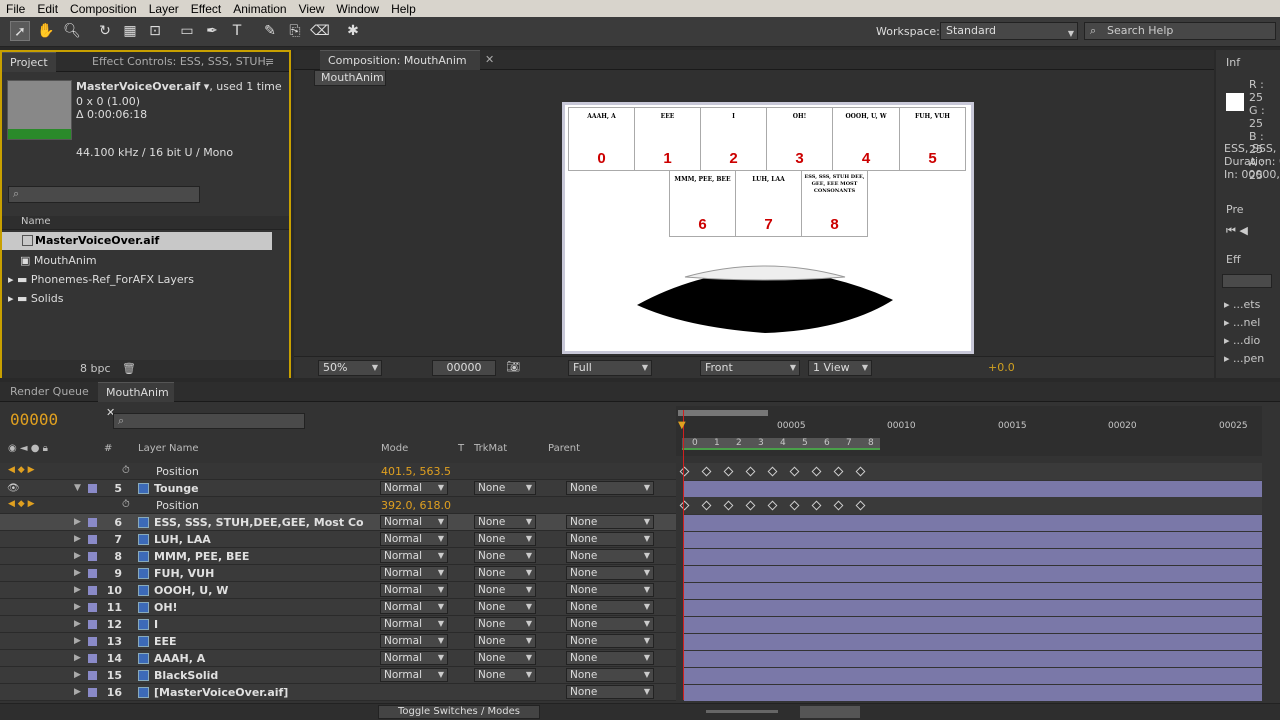  What do you see at coordinates (830, 712) in the screenshot?
I see `horizontal-scrollbar` at bounding box center [830, 712].